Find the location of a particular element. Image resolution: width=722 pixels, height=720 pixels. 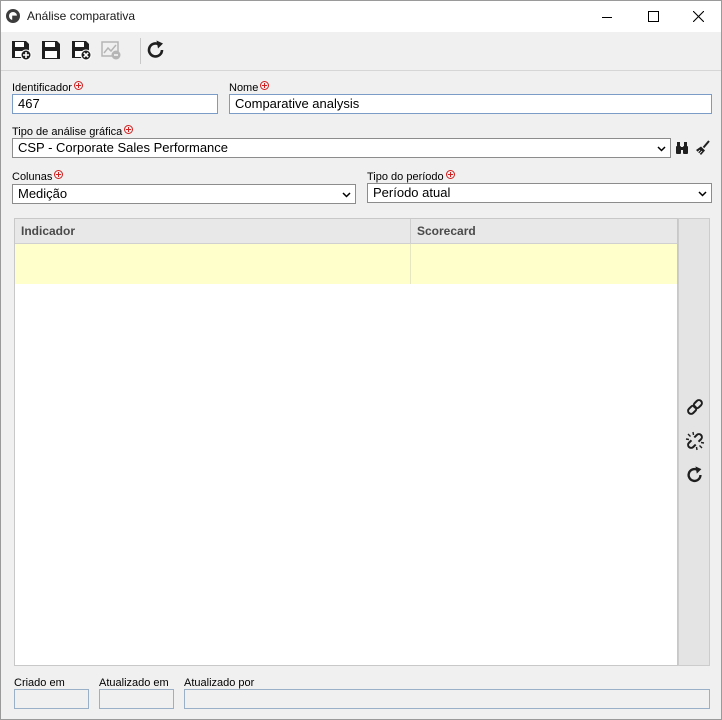

minimize-button is located at coordinates (607, 16).